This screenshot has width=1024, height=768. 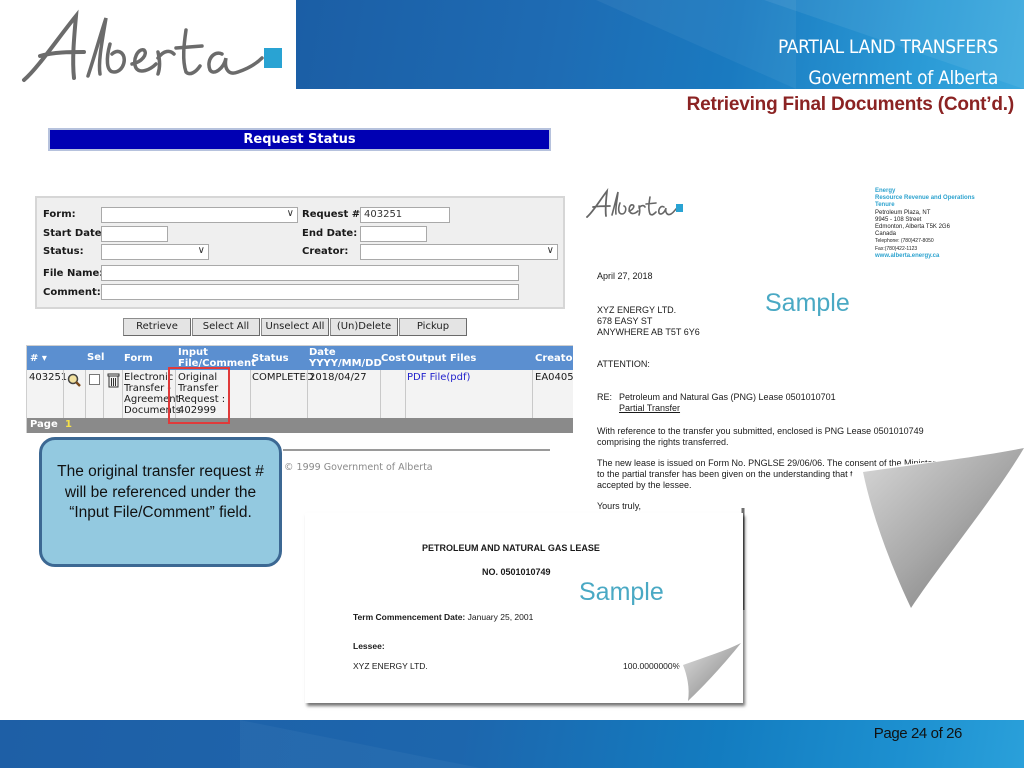 I want to click on page-label: Page, so click(x=44, y=424).